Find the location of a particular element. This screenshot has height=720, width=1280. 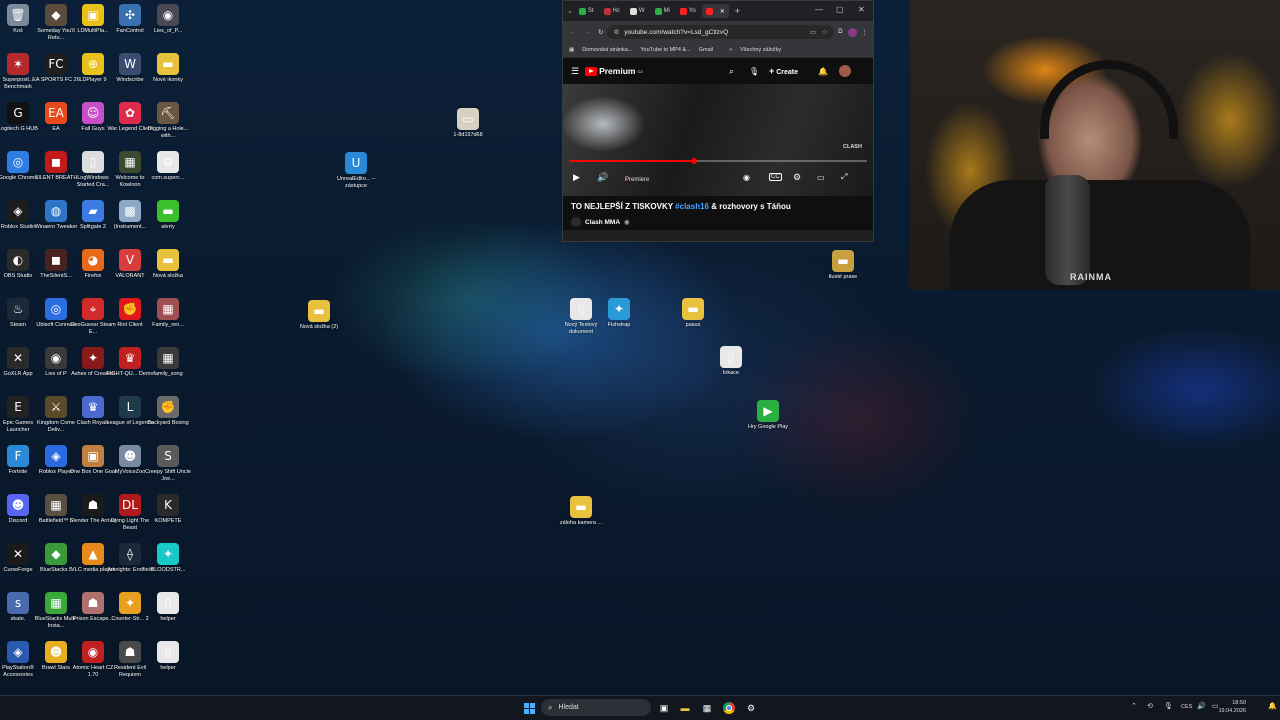

channel-avatar is located at coordinates (576, 222).